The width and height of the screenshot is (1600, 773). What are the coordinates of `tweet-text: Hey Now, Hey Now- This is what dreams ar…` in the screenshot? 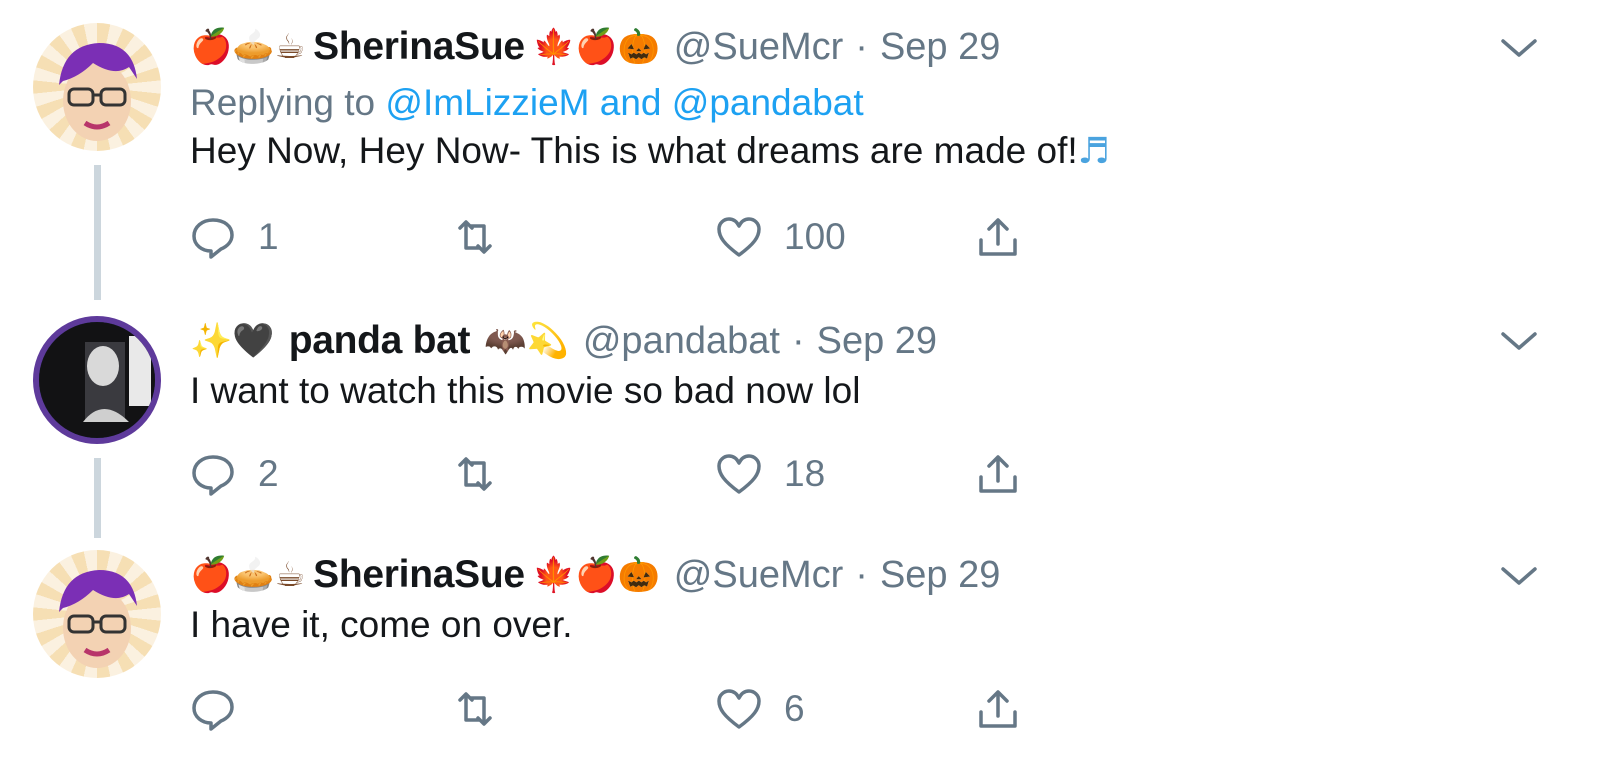 It's located at (865, 151).